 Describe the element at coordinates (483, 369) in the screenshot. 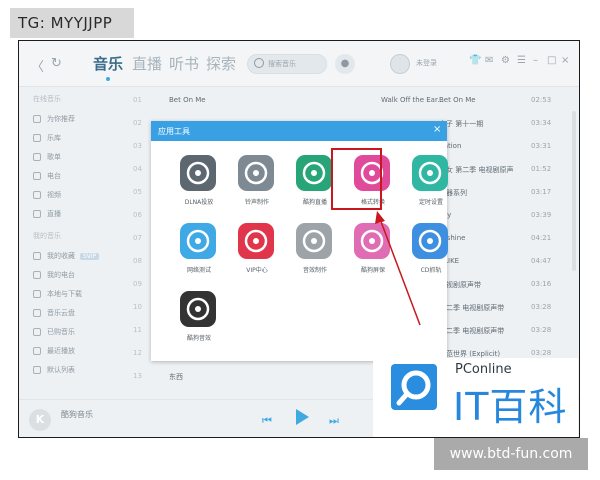

I see `brand-name-en: PConline` at that location.